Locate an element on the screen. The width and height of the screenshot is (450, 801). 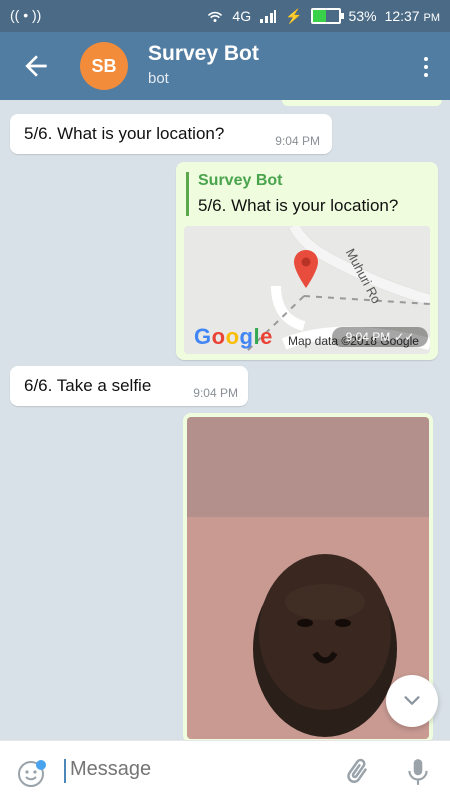
battery-icon is located at coordinates (327, 16).